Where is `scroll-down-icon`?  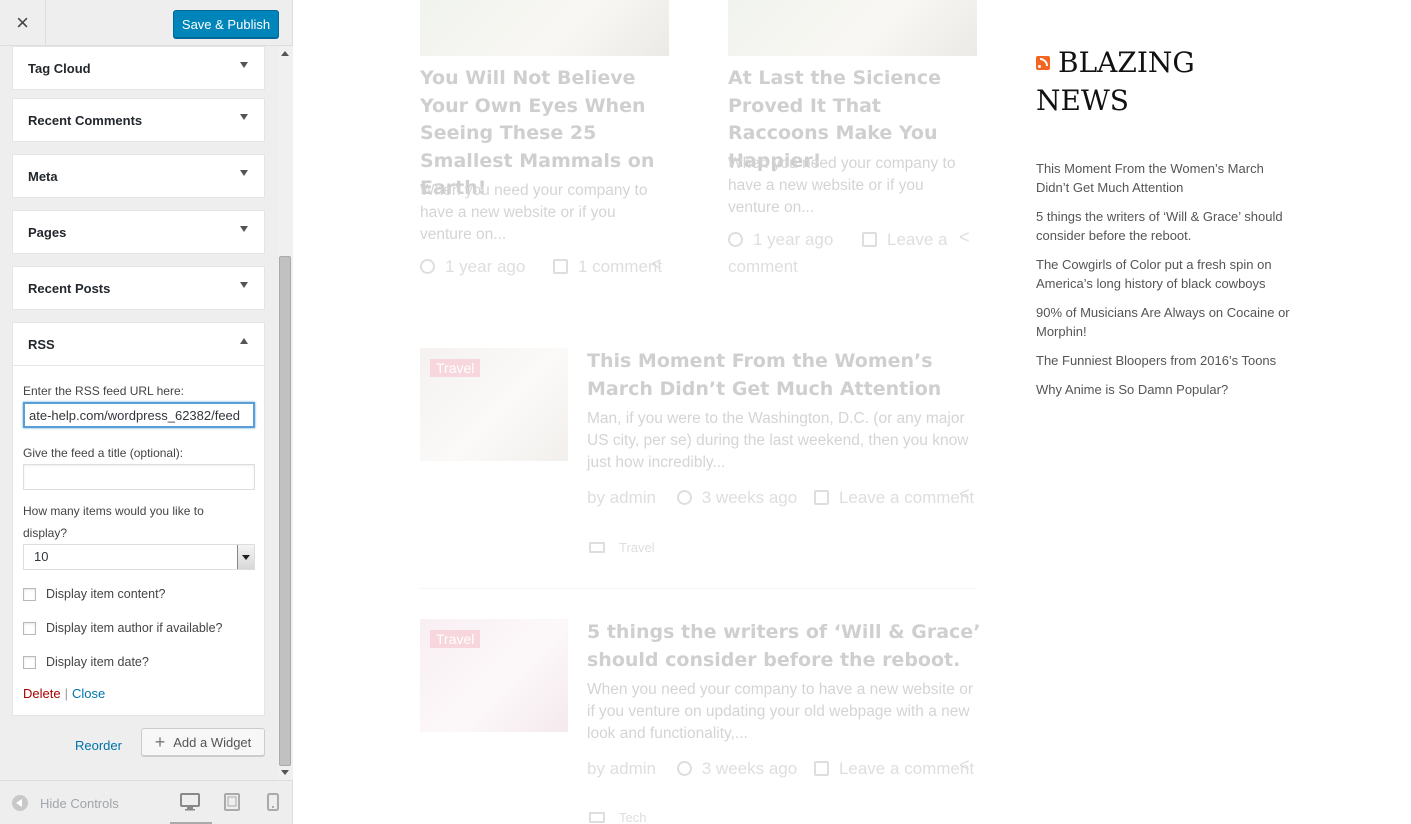
scroll-down-icon is located at coordinates (285, 772).